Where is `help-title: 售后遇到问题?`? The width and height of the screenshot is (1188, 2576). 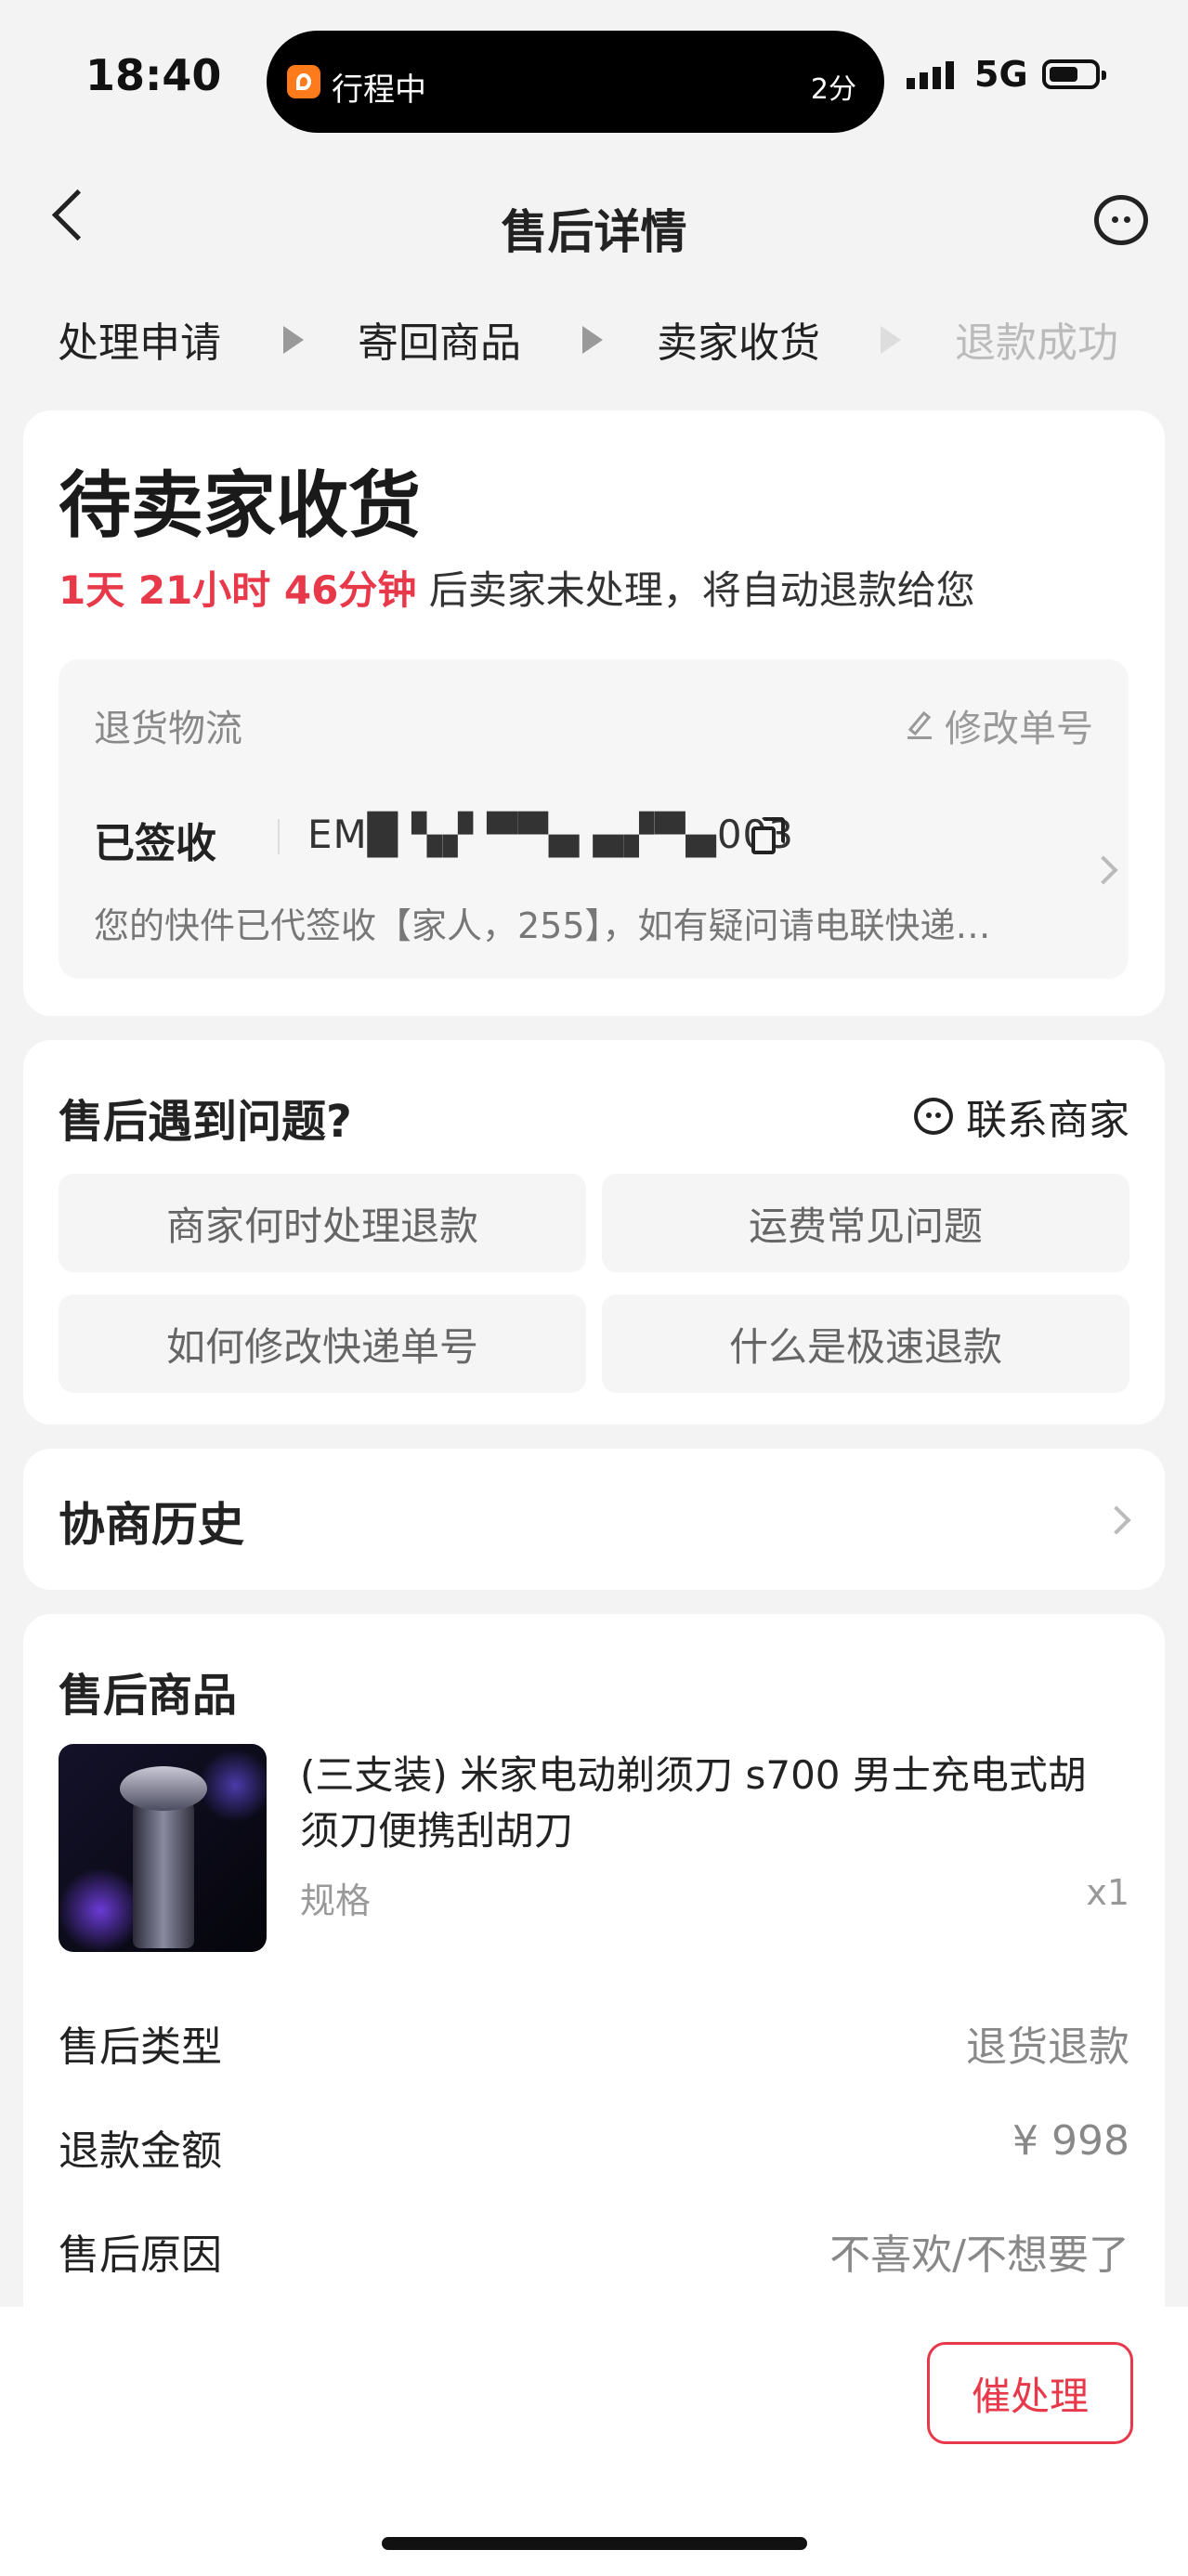
help-title: 售后遇到问题? is located at coordinates (205, 1122).